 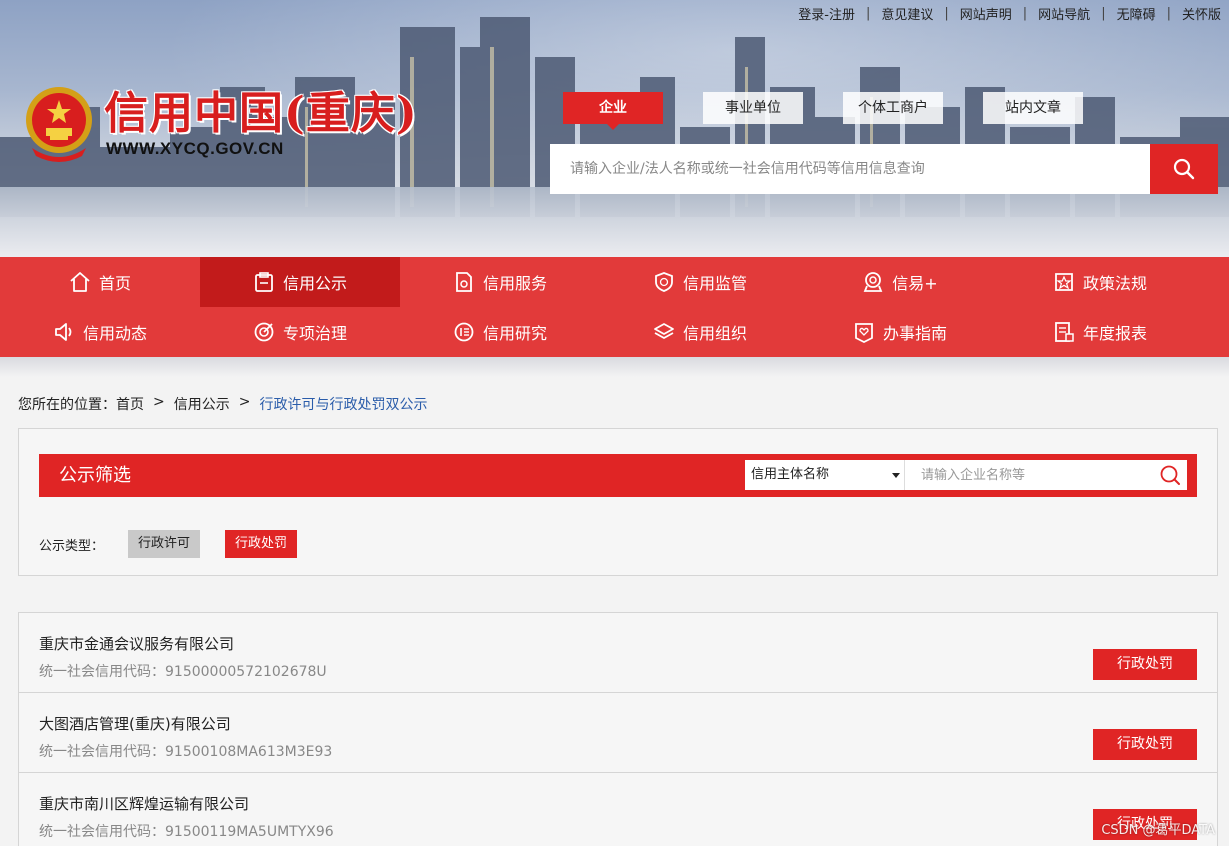 I want to click on nav-item-special-governance: 专项治理, so click(x=300, y=332).